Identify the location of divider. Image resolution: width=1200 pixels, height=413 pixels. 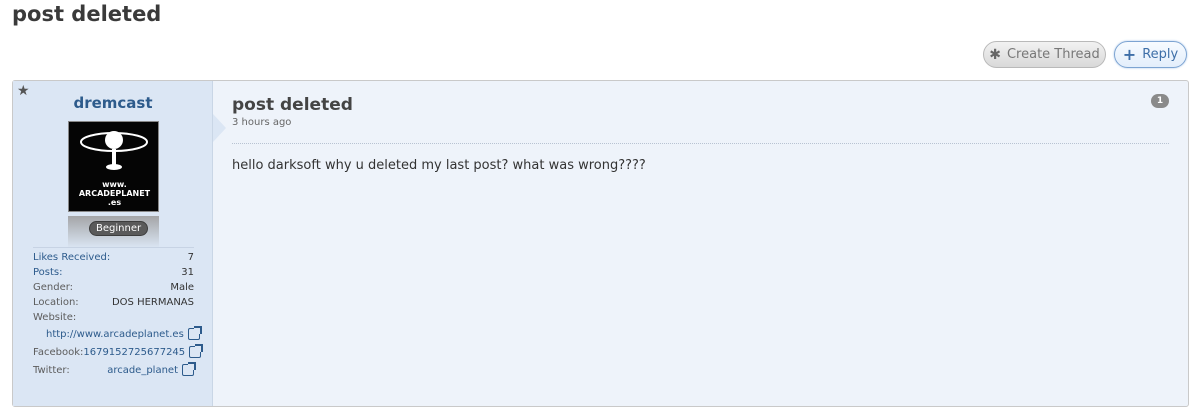
(700, 143).